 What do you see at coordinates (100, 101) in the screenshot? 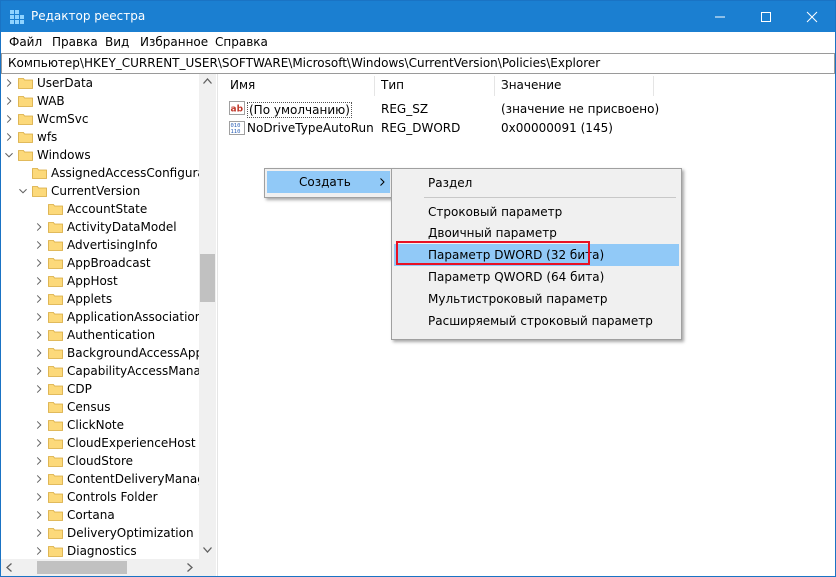
I see `tree-node: WAB` at bounding box center [100, 101].